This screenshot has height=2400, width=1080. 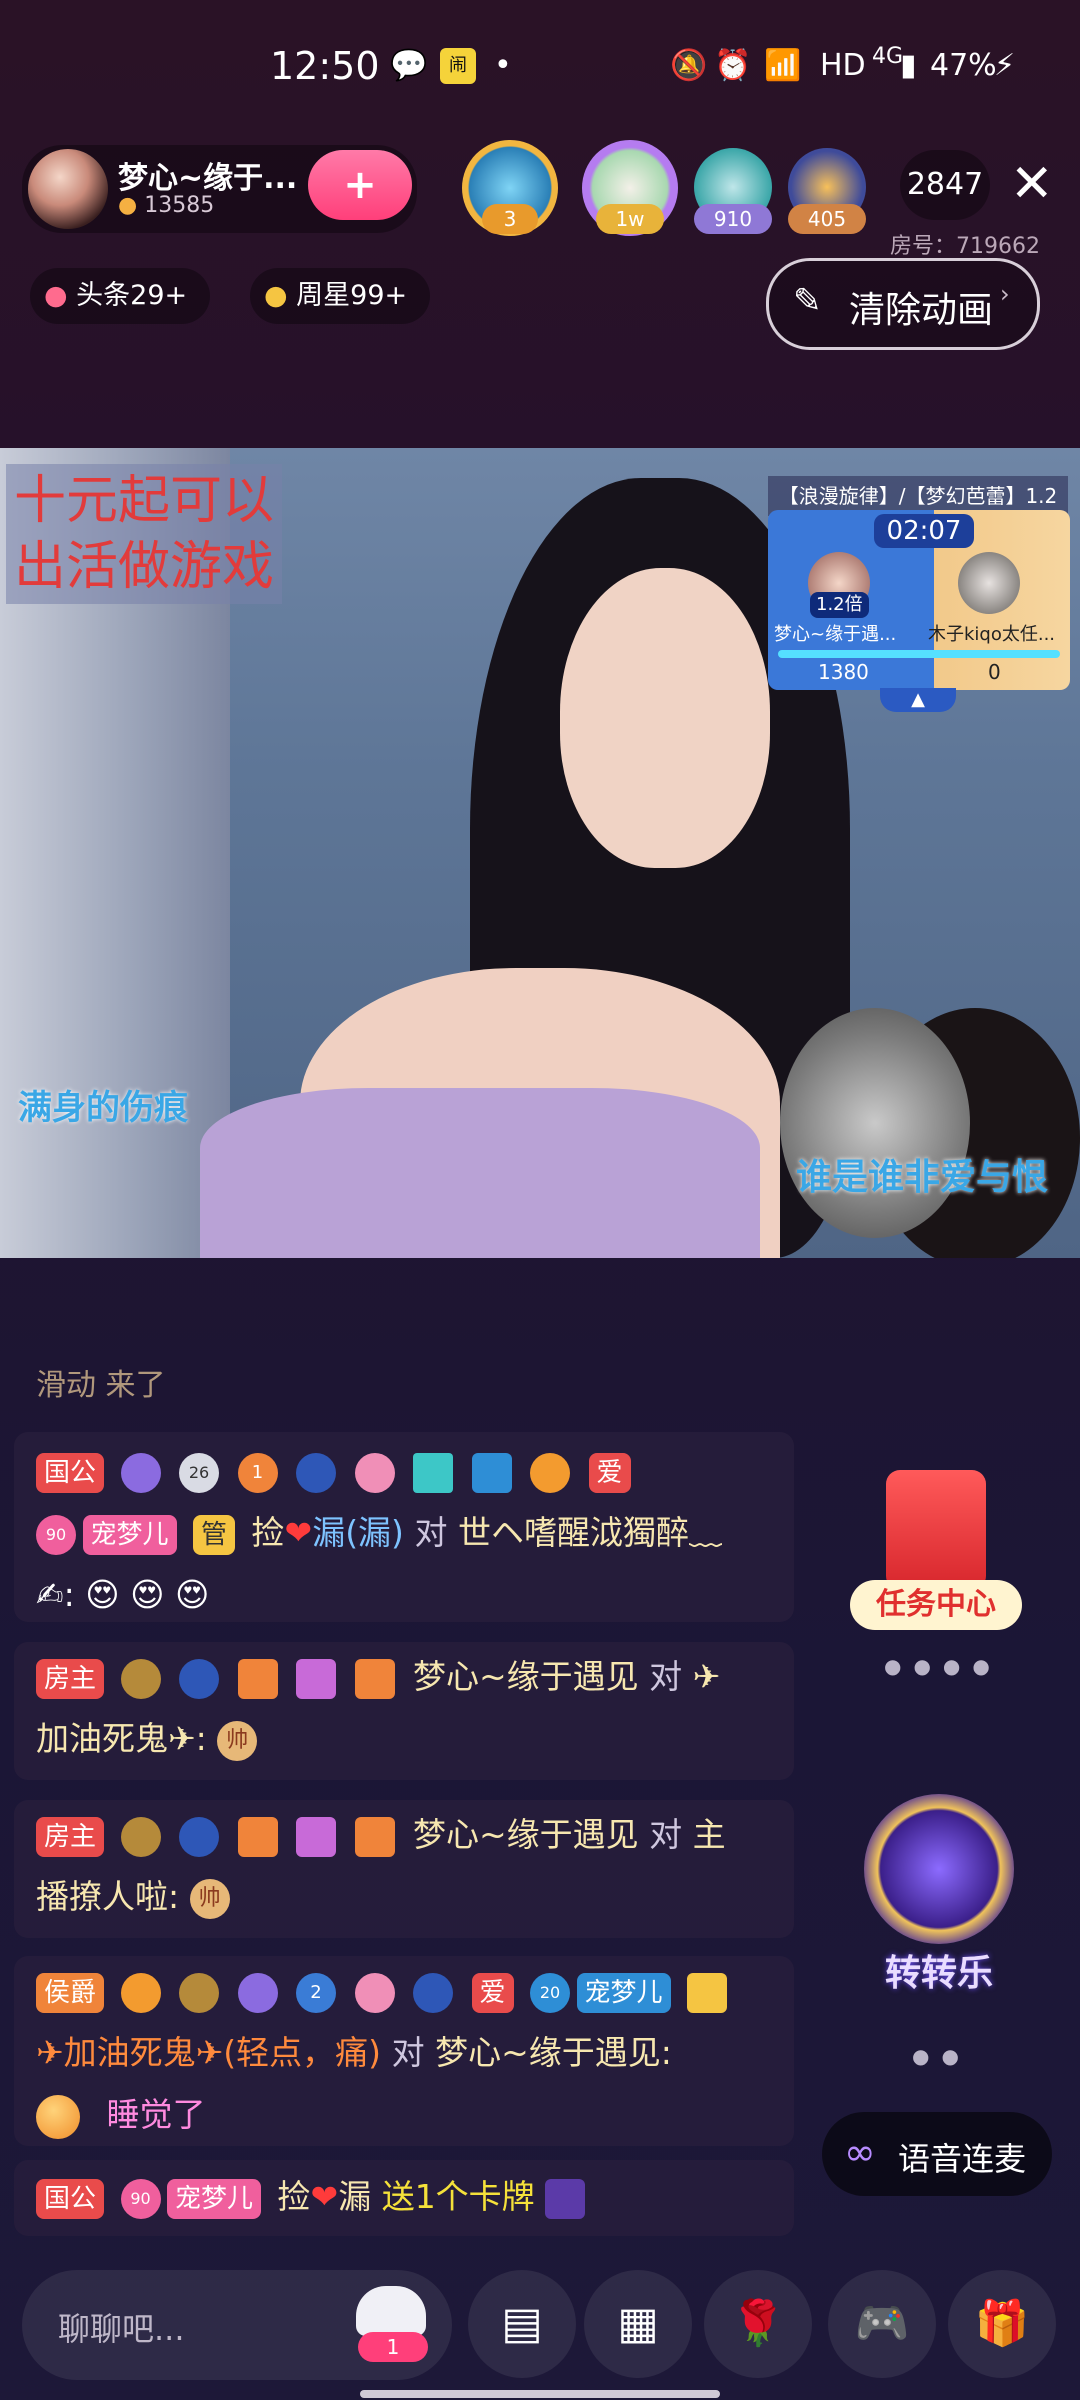 What do you see at coordinates (58, 2116) in the screenshot?
I see `sleepy-emoji-icon` at bounding box center [58, 2116].